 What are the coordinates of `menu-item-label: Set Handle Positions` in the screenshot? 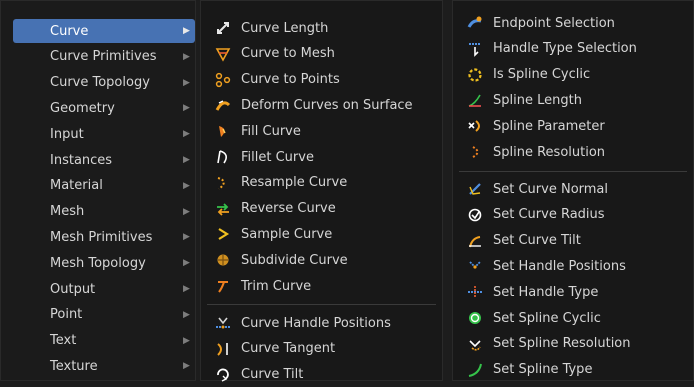 It's located at (559, 266).